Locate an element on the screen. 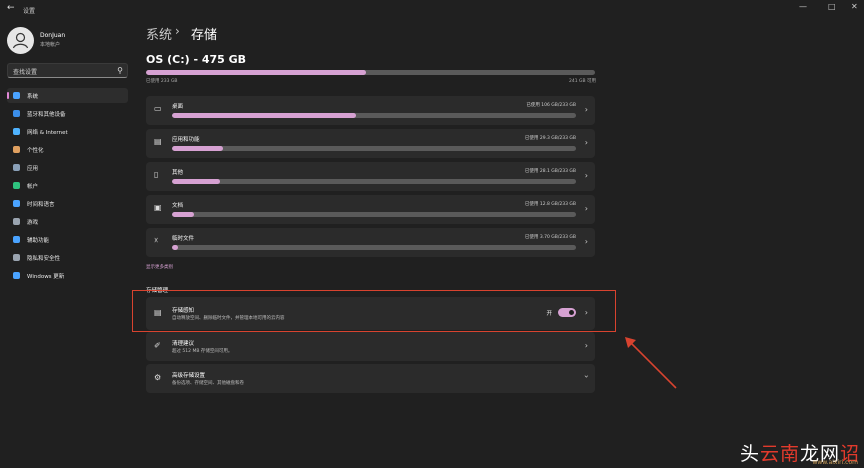  sidebar-item-label: 隐私和安全性 is located at coordinates (44, 259).